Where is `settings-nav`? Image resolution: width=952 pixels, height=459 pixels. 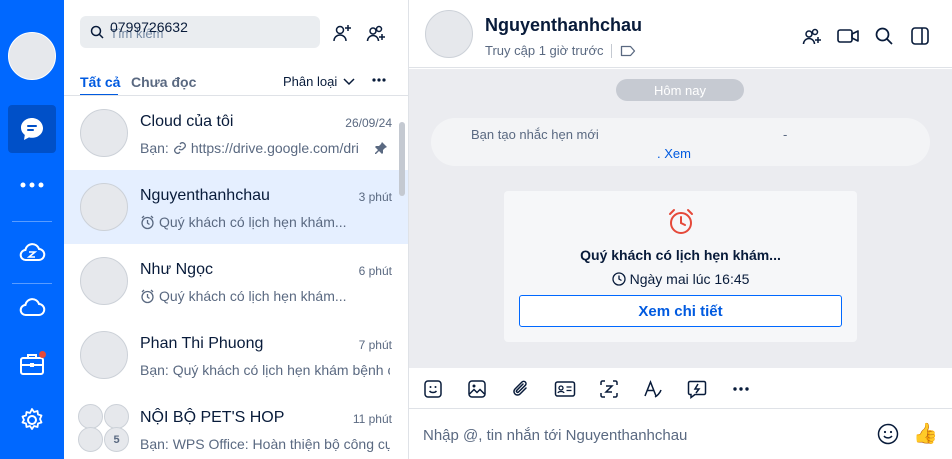 settings-nav is located at coordinates (32, 420).